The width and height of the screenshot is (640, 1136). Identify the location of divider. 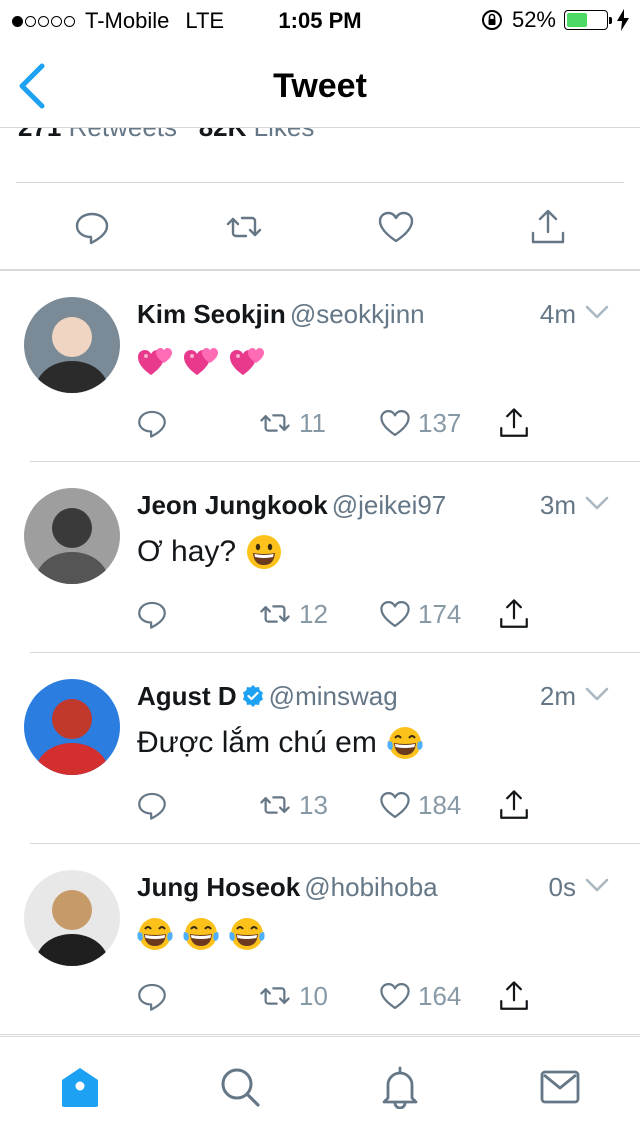
(320, 1034).